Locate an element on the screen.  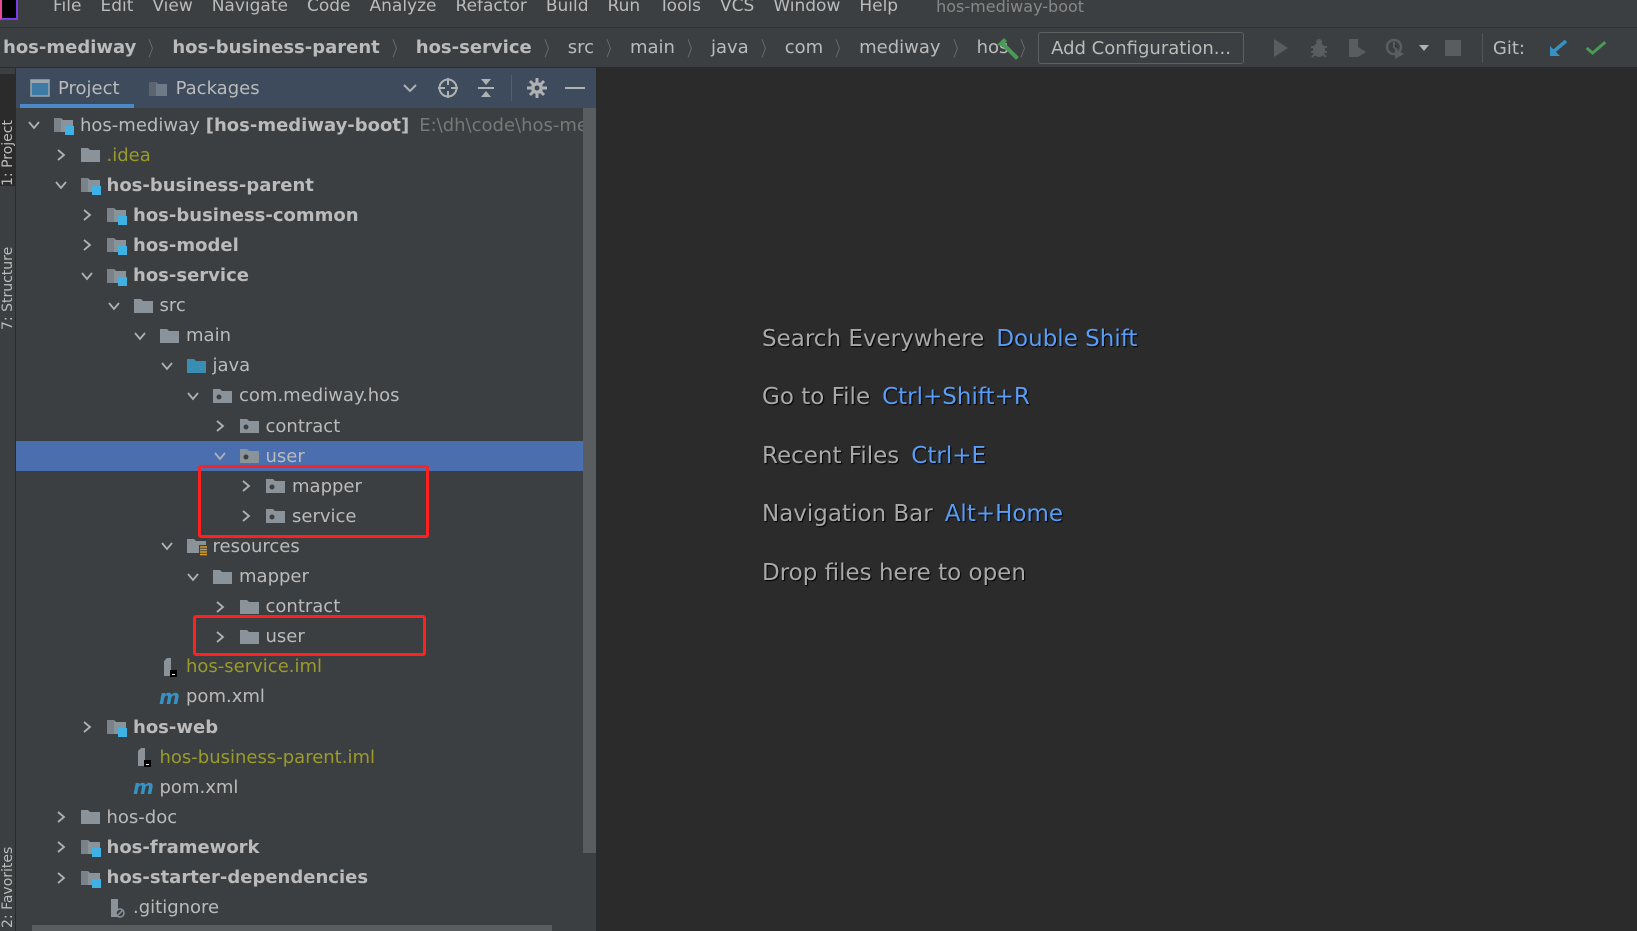
run-dropdown-icon is located at coordinates (1424, 48).